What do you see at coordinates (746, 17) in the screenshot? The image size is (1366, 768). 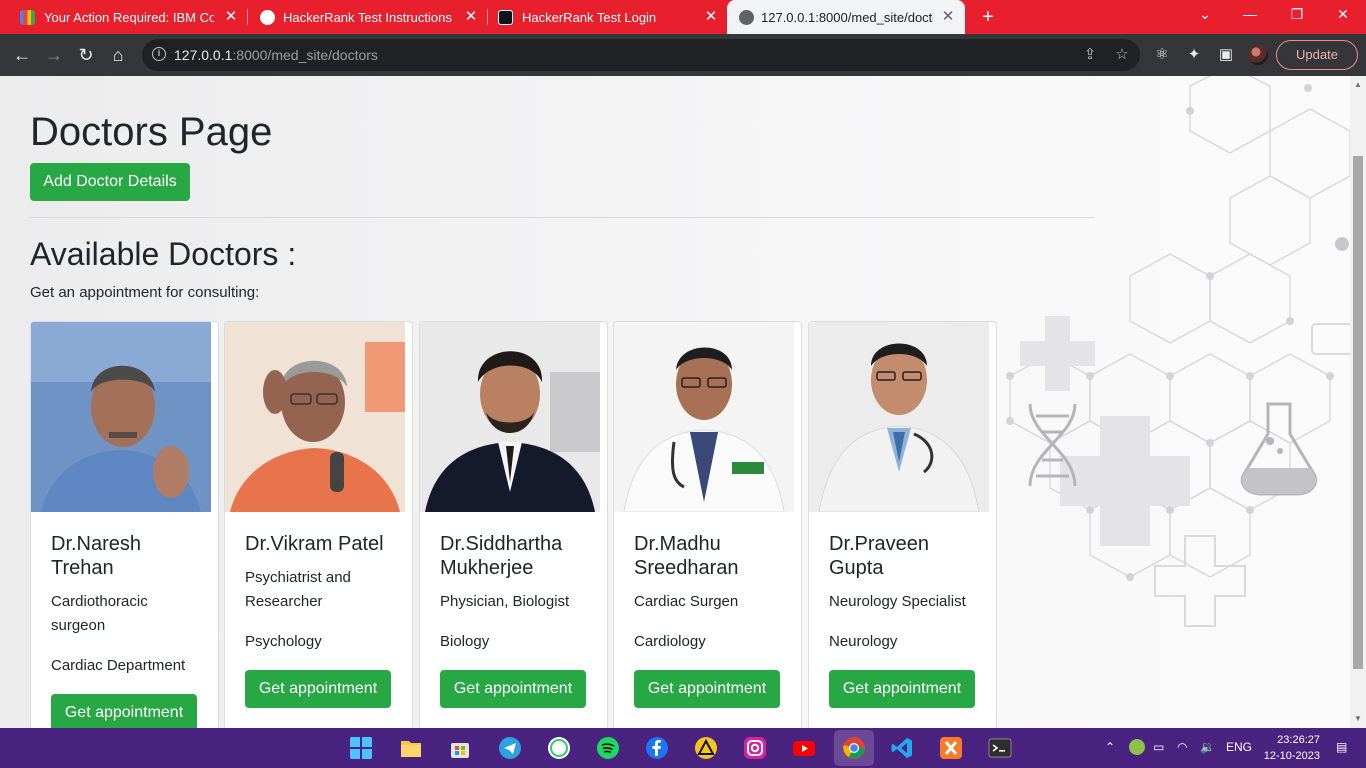 I see `globe-icon` at bounding box center [746, 17].